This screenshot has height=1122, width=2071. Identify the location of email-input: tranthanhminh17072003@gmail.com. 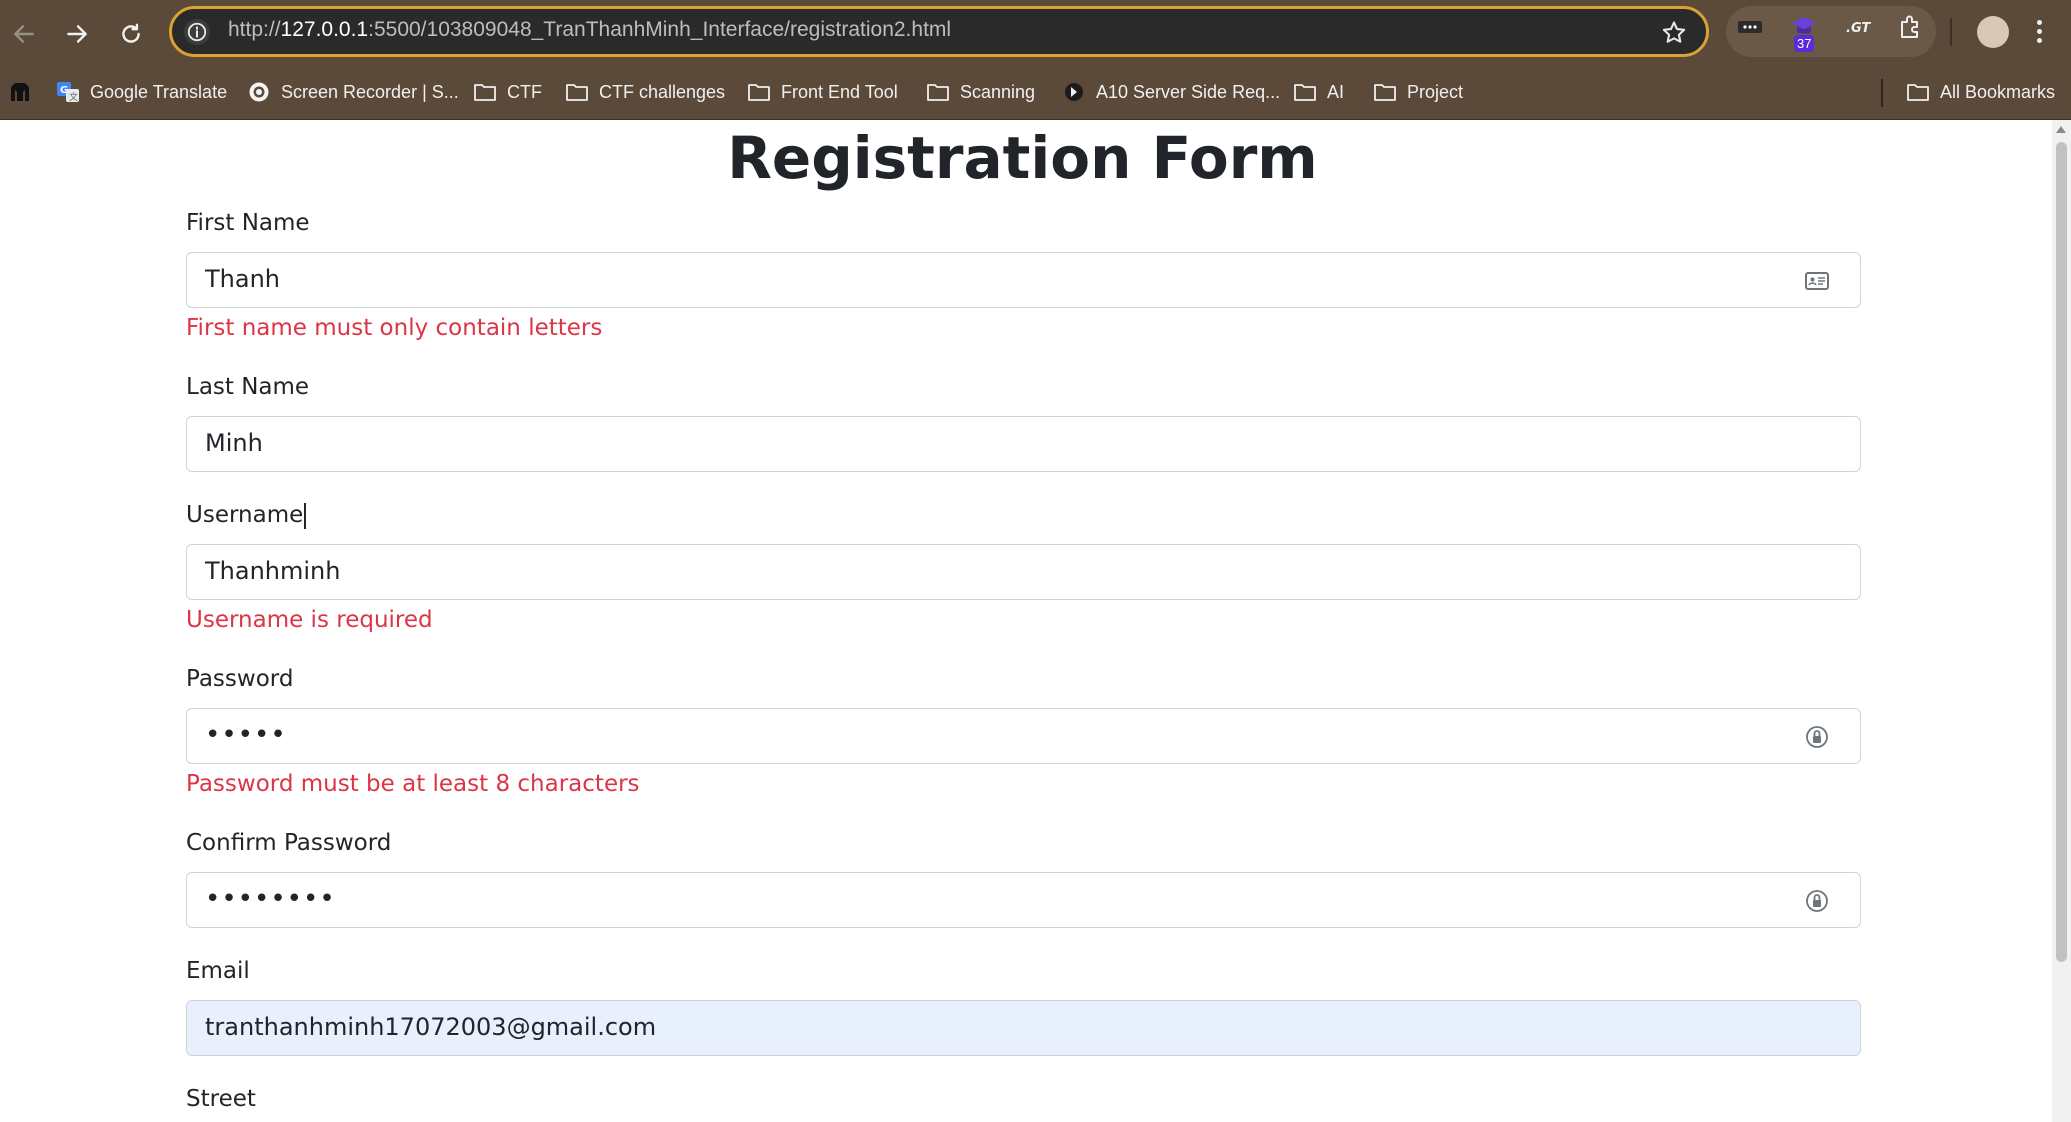
(1023, 1028).